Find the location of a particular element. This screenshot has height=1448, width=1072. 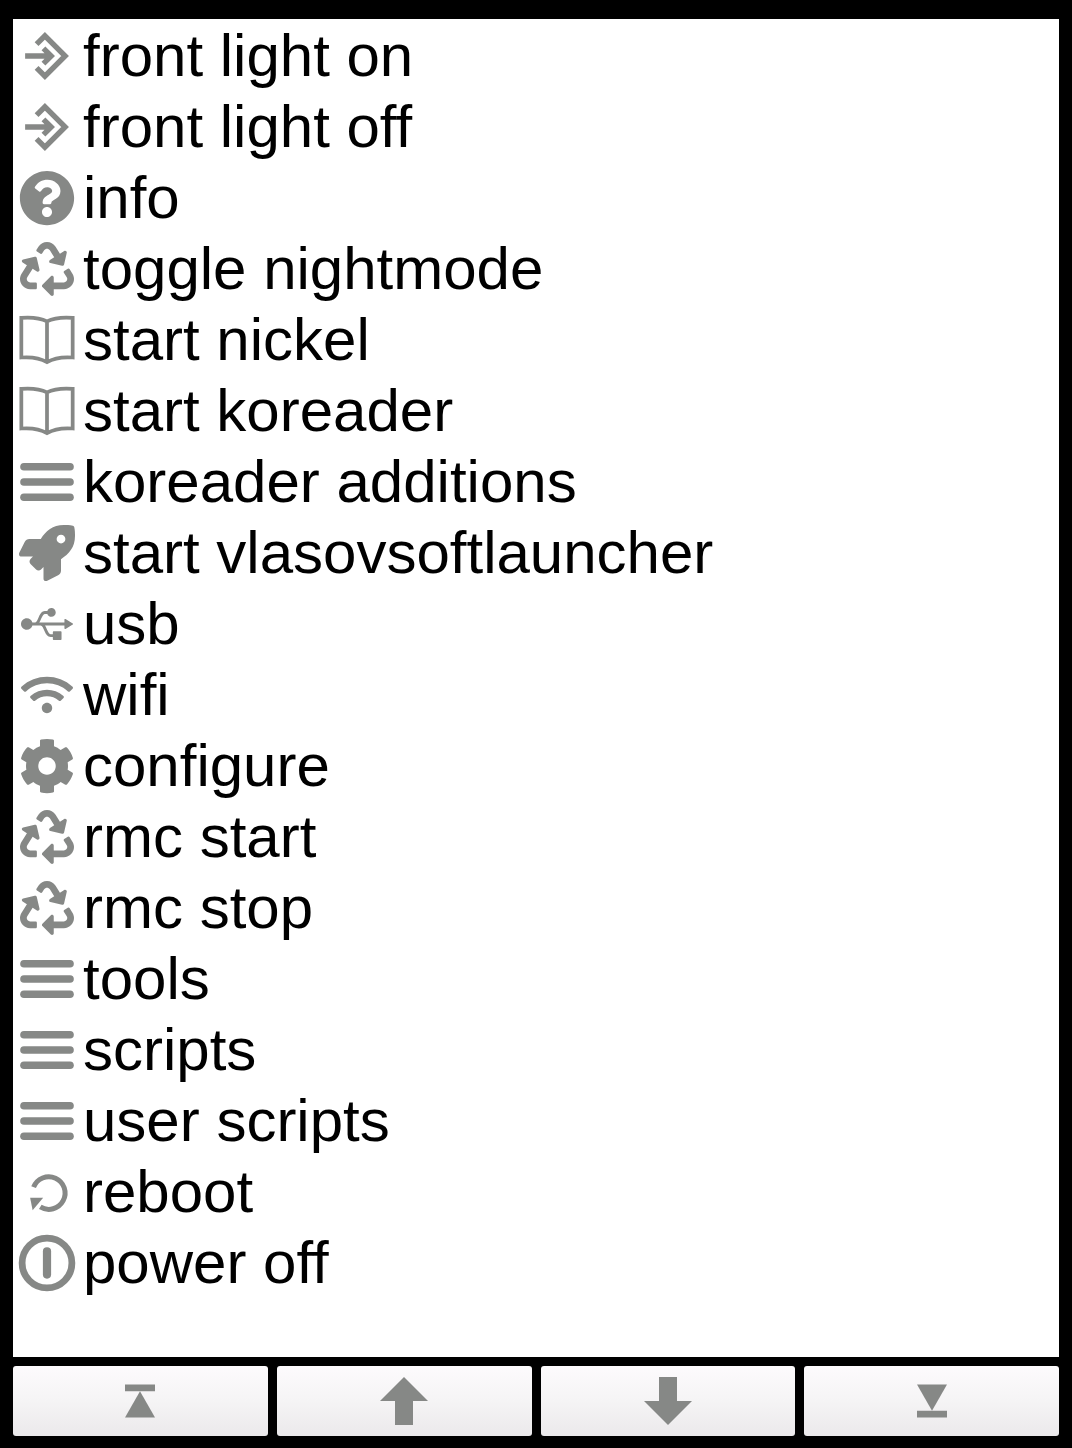

menu-item: tools is located at coordinates (113, 978).